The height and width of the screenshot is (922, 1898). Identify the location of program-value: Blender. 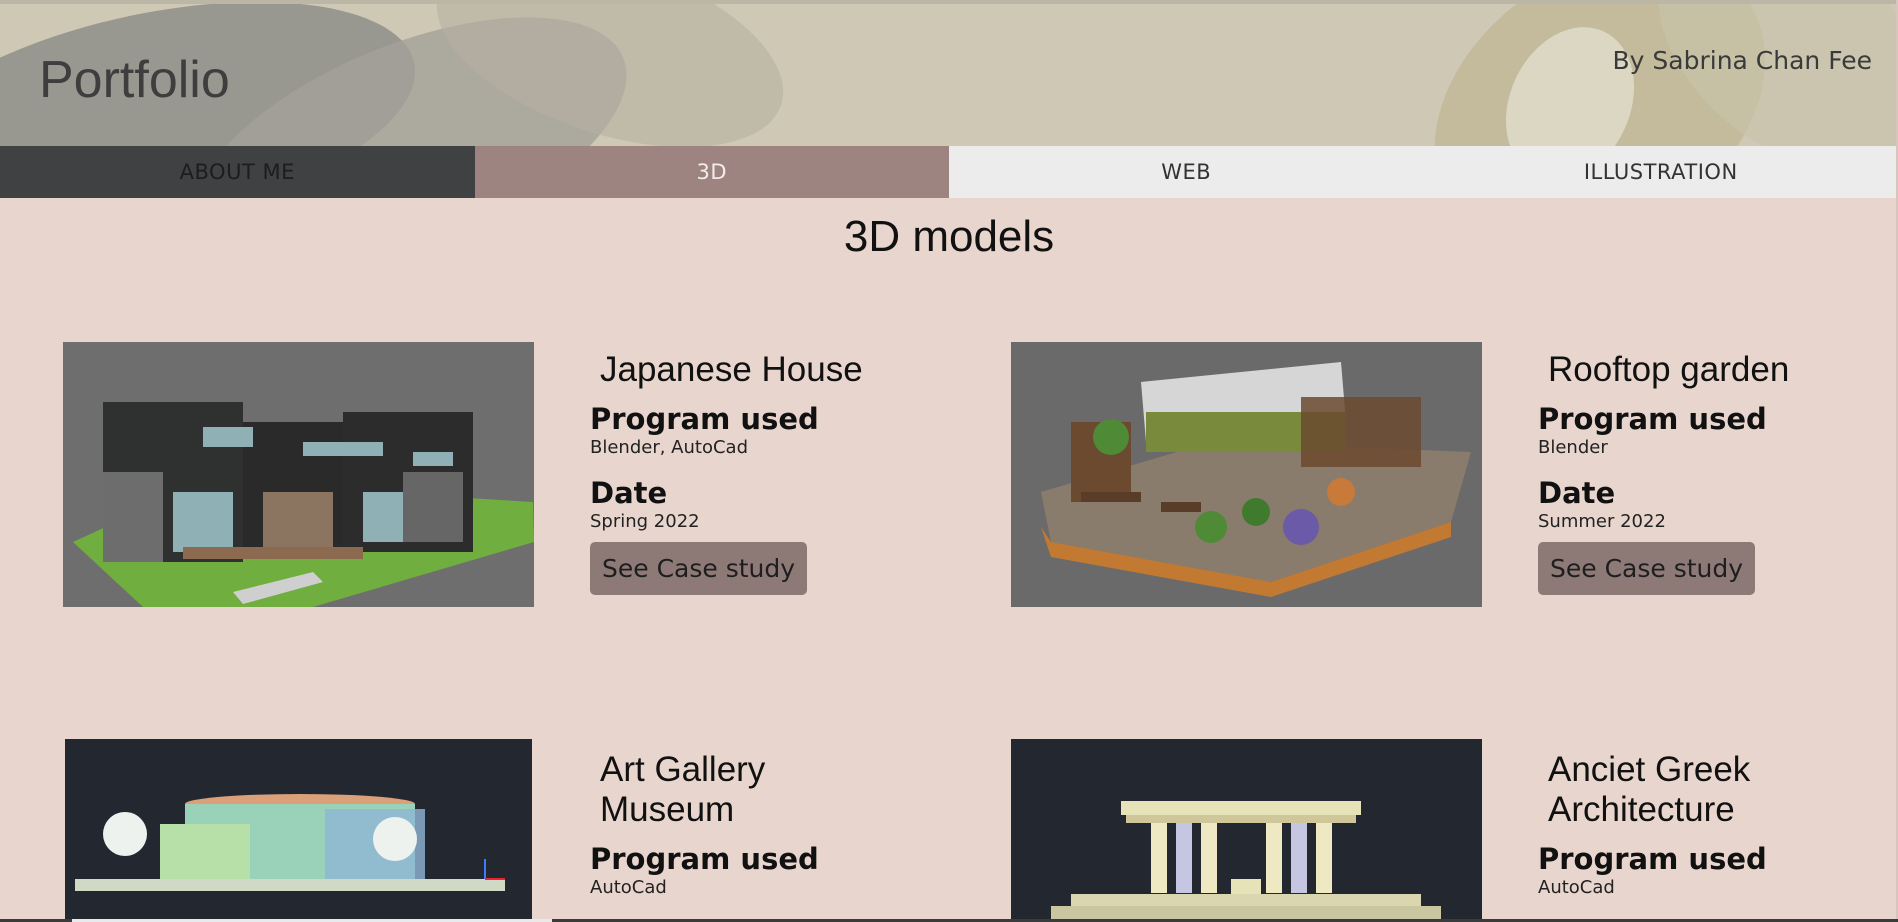
(1573, 447).